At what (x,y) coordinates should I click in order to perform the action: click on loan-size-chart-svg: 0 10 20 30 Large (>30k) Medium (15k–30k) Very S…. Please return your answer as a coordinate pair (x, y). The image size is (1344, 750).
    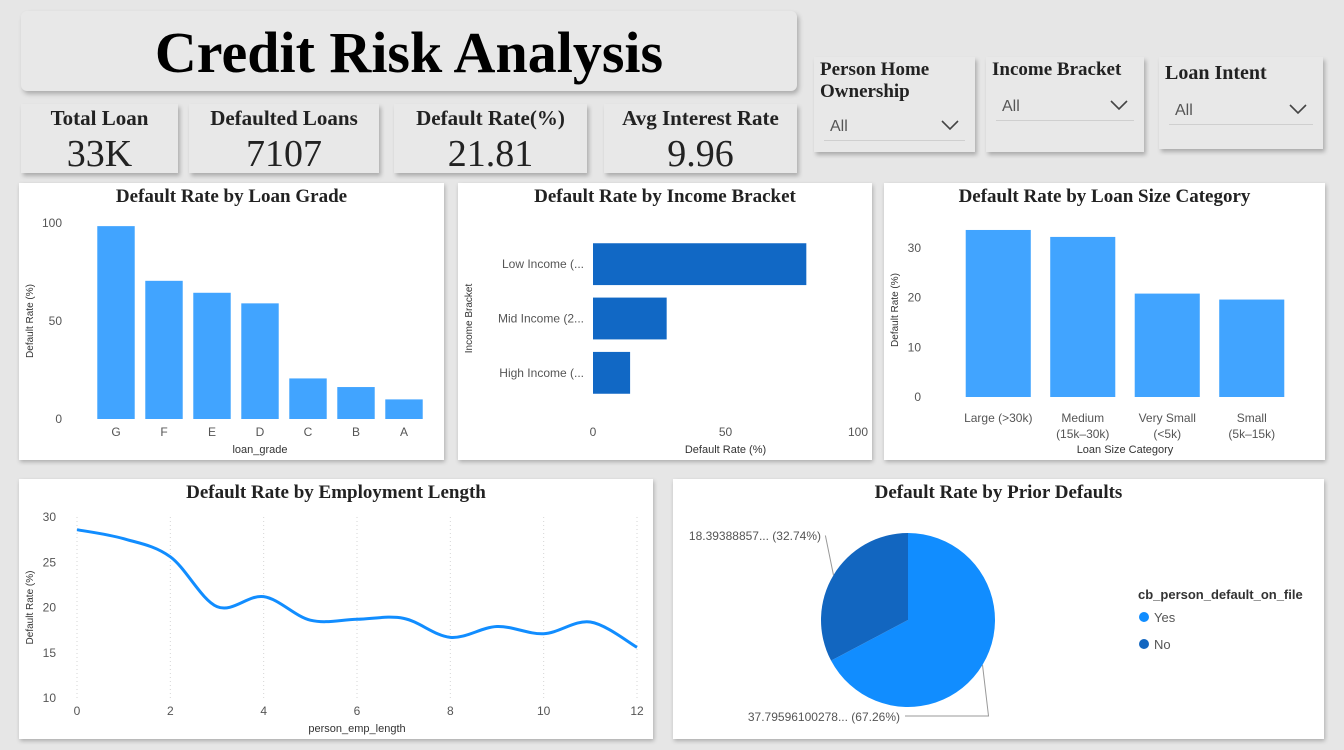
    Looking at the image, I should click on (1087, 342).